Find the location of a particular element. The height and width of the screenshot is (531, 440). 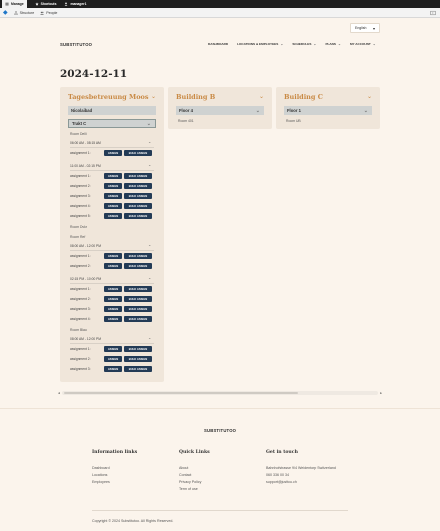

divider is located at coordinates (112, 250).